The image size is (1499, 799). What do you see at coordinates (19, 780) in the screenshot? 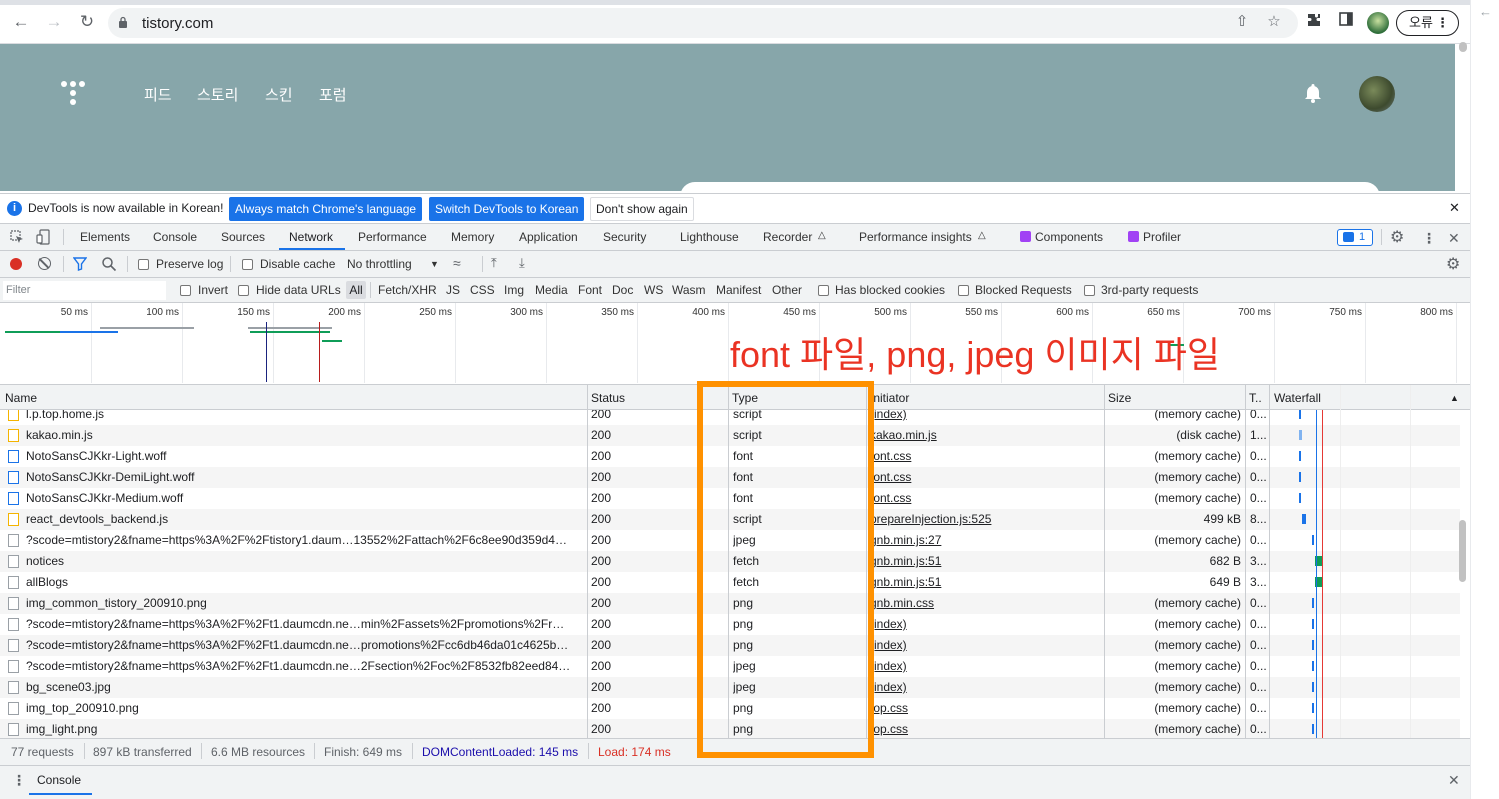
I see `drawer-menu-icon: ⋮` at bounding box center [19, 780].